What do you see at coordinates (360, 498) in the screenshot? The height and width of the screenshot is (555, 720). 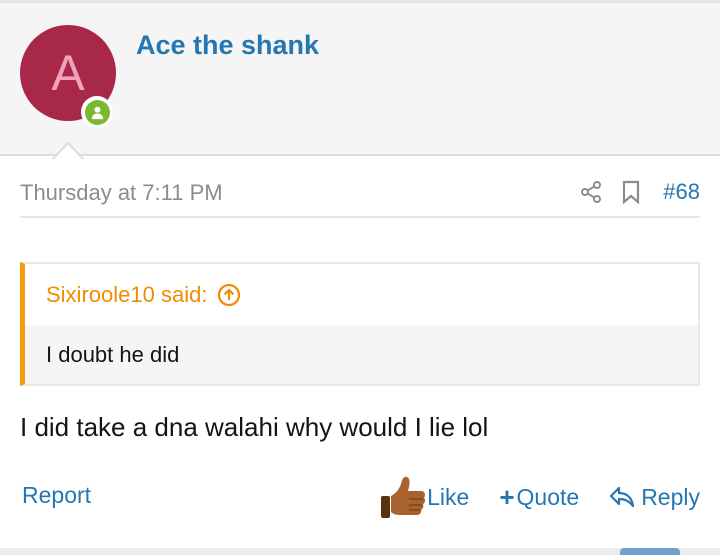 I see `post-footer: Report Like + Quote Reply` at bounding box center [360, 498].